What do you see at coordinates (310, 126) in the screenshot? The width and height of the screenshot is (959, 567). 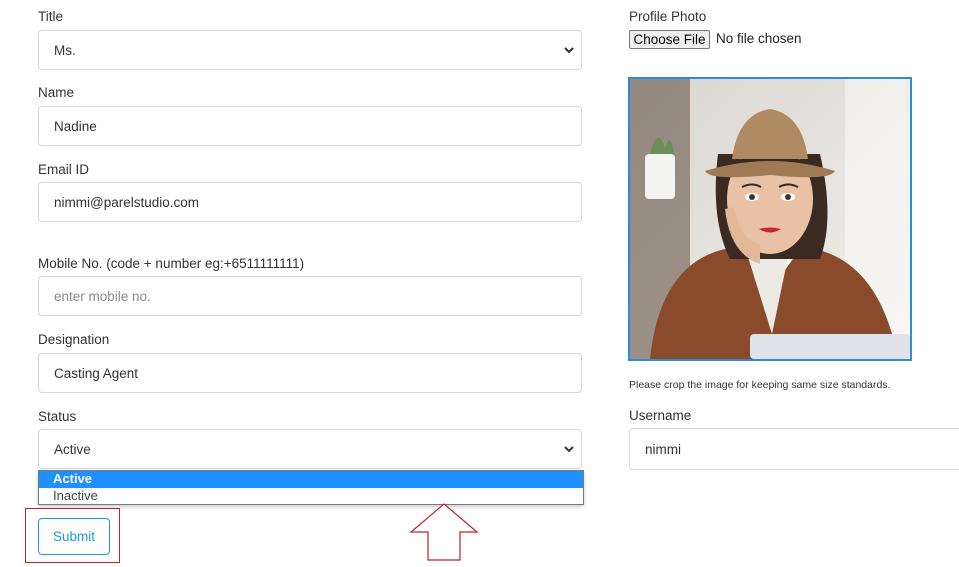 I see `name-input: Nadine` at bounding box center [310, 126].